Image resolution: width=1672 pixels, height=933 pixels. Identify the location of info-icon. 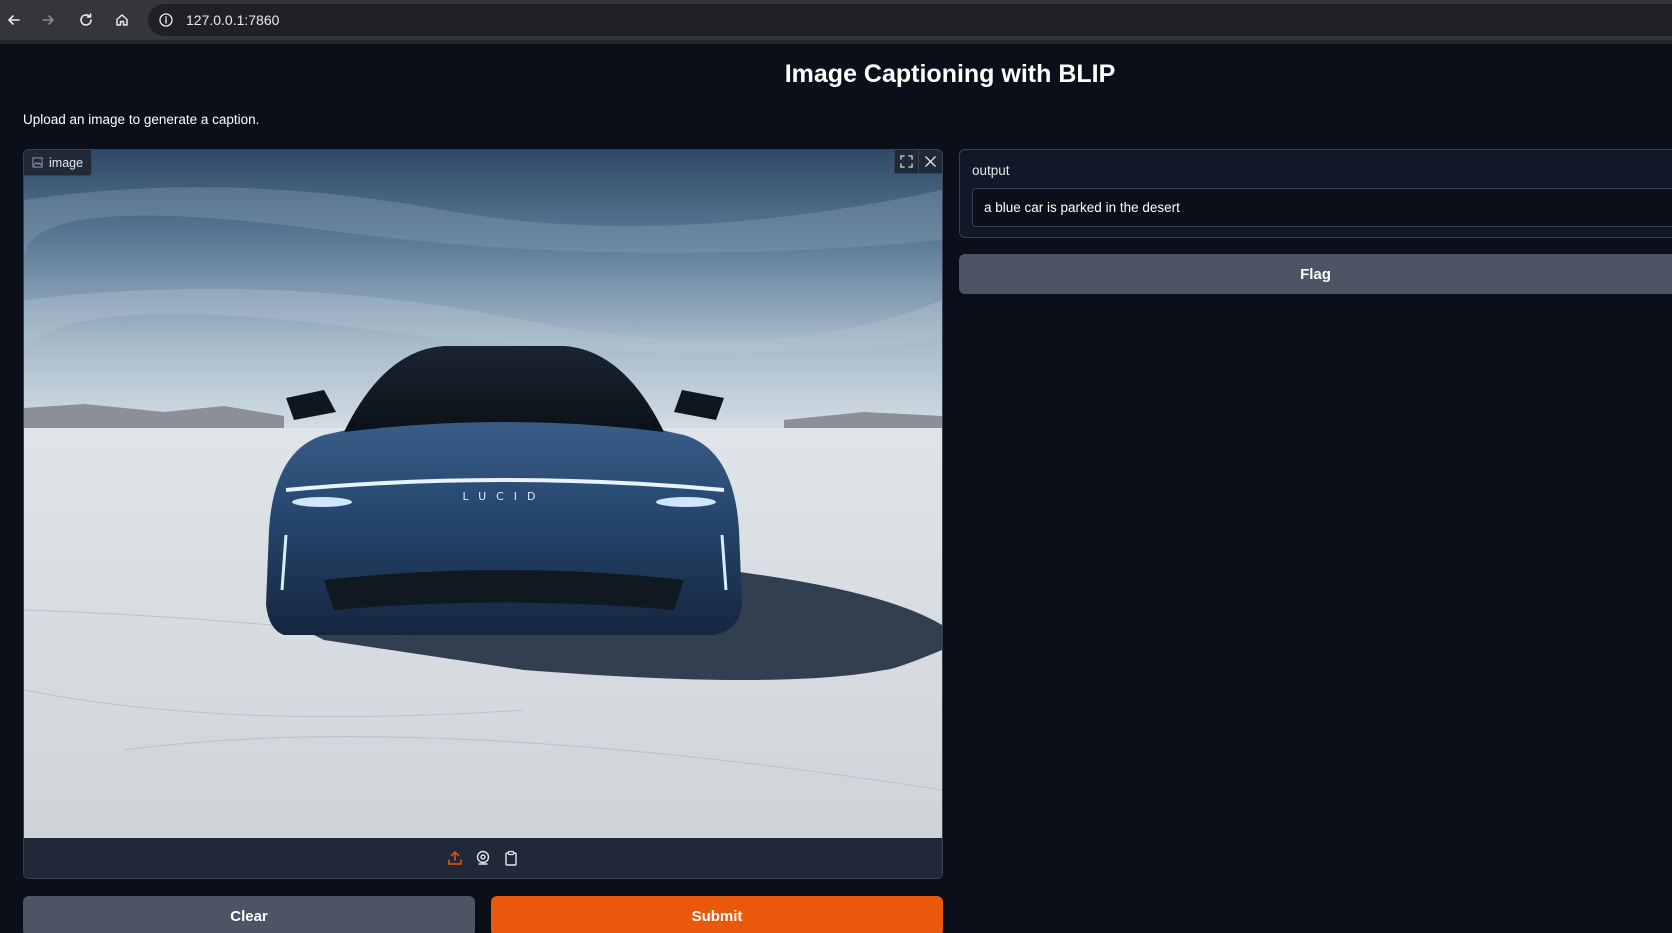
(166, 20).